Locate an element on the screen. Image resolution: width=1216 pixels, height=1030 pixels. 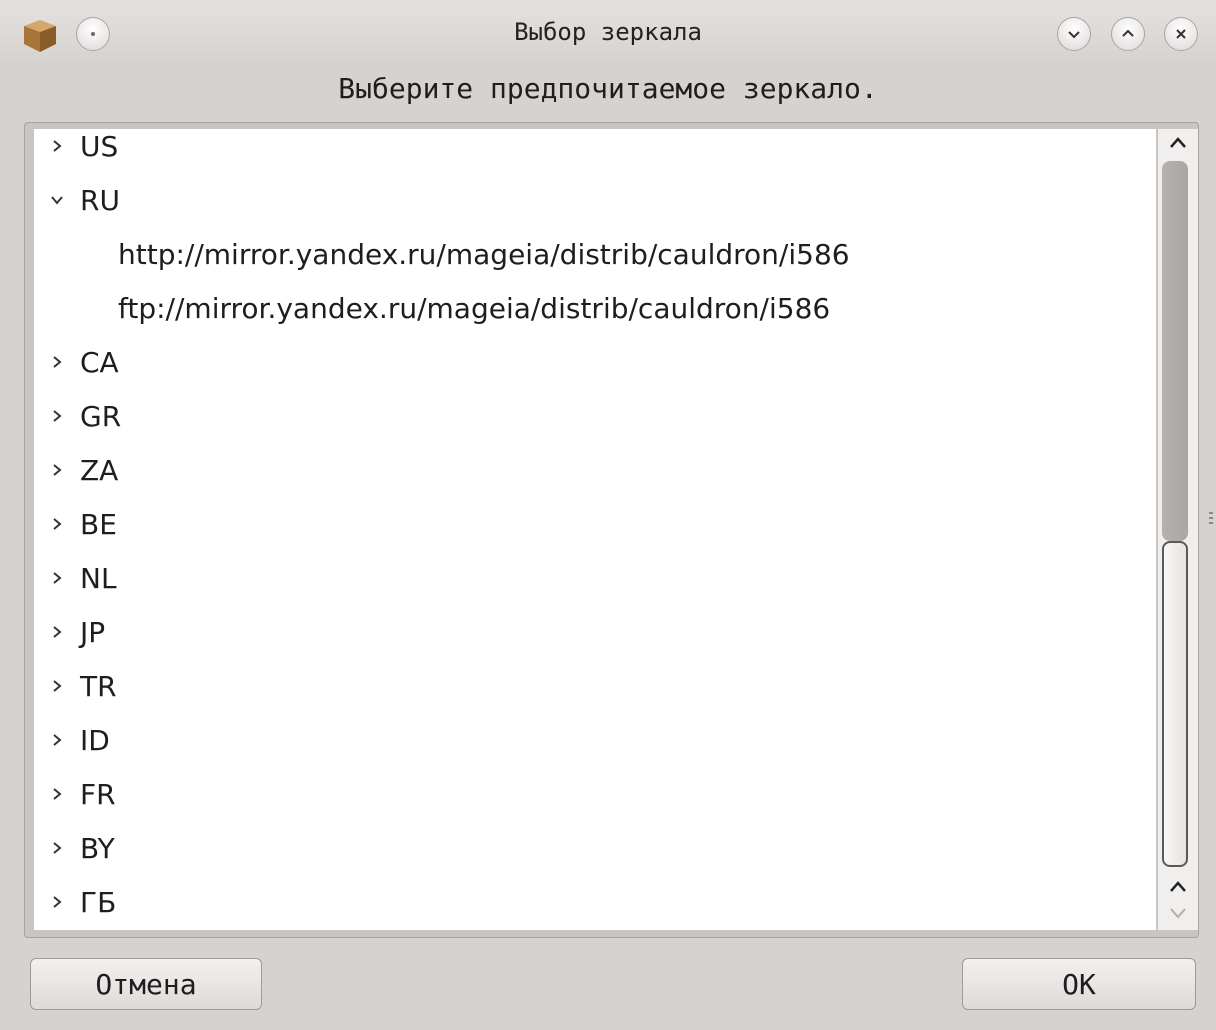
tree-item-label: TR is located at coordinates (98, 686).